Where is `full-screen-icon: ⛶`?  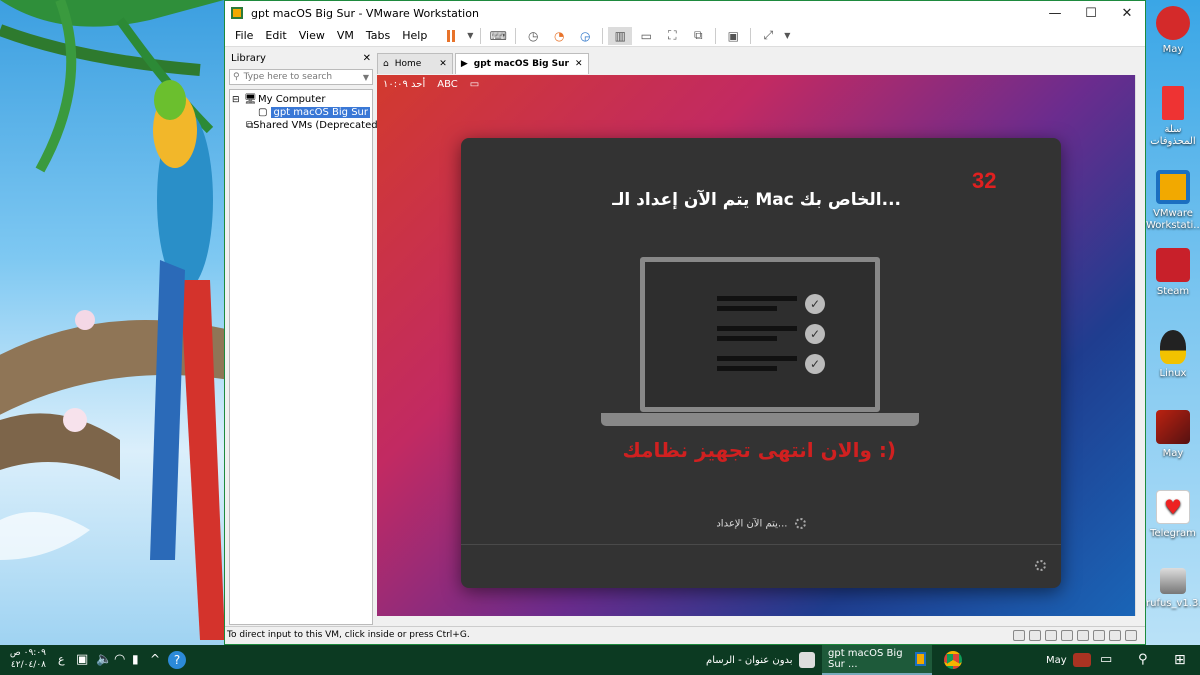
full-screen-icon: ⛶ is located at coordinates (672, 36).